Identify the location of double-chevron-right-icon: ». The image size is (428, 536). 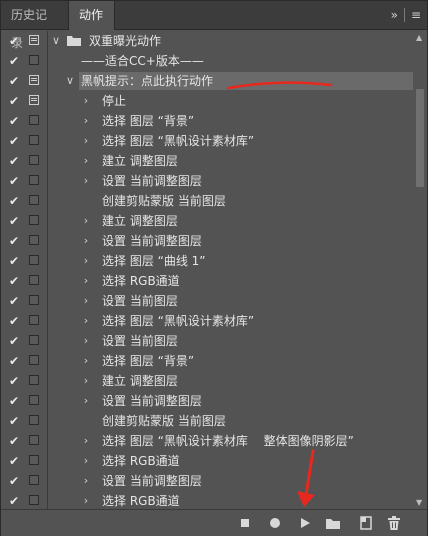
(394, 15).